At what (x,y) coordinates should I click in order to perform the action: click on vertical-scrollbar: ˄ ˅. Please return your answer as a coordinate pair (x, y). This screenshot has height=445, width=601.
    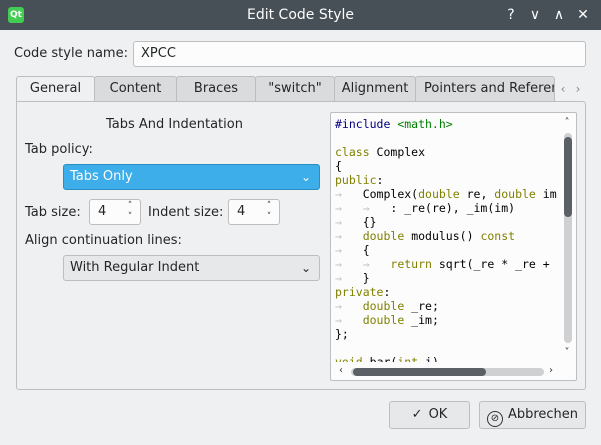
    Looking at the image, I should click on (567, 239).